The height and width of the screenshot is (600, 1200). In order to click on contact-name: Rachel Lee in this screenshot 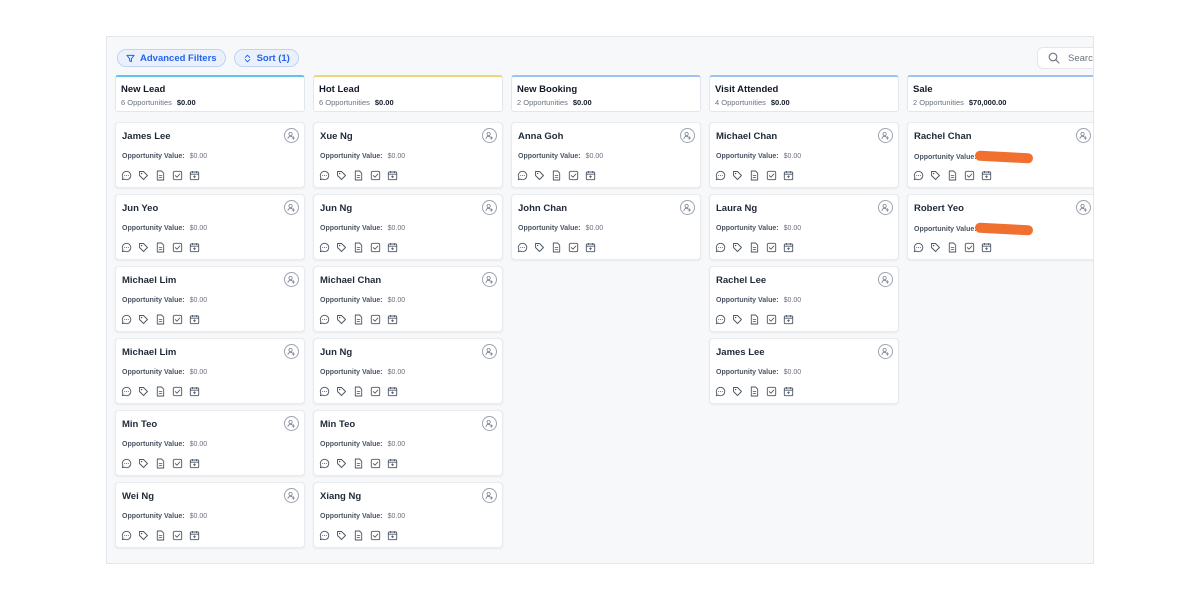, I will do `click(804, 280)`.